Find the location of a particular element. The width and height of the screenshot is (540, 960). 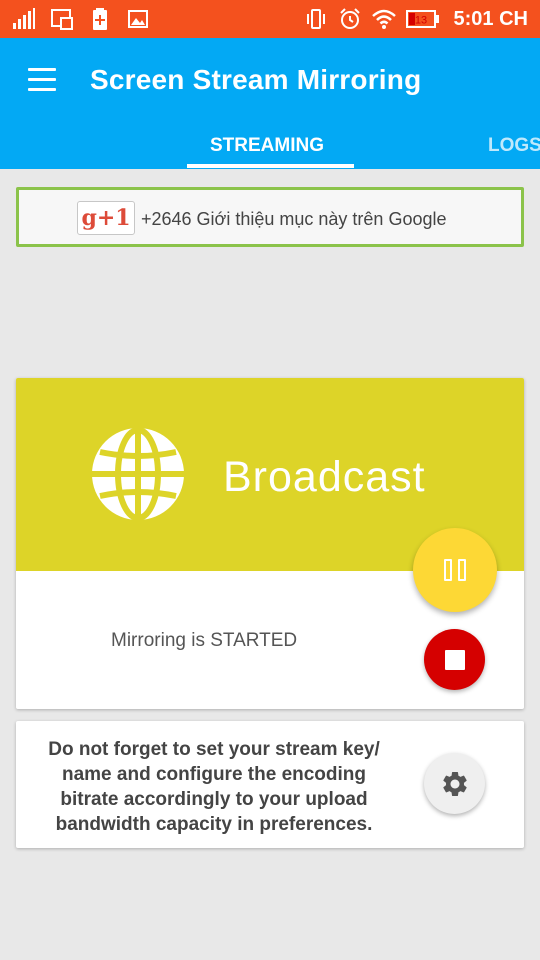

google-plusone-box: g+1 +2646 Giới thiệu mục này trên Google is located at coordinates (270, 217).